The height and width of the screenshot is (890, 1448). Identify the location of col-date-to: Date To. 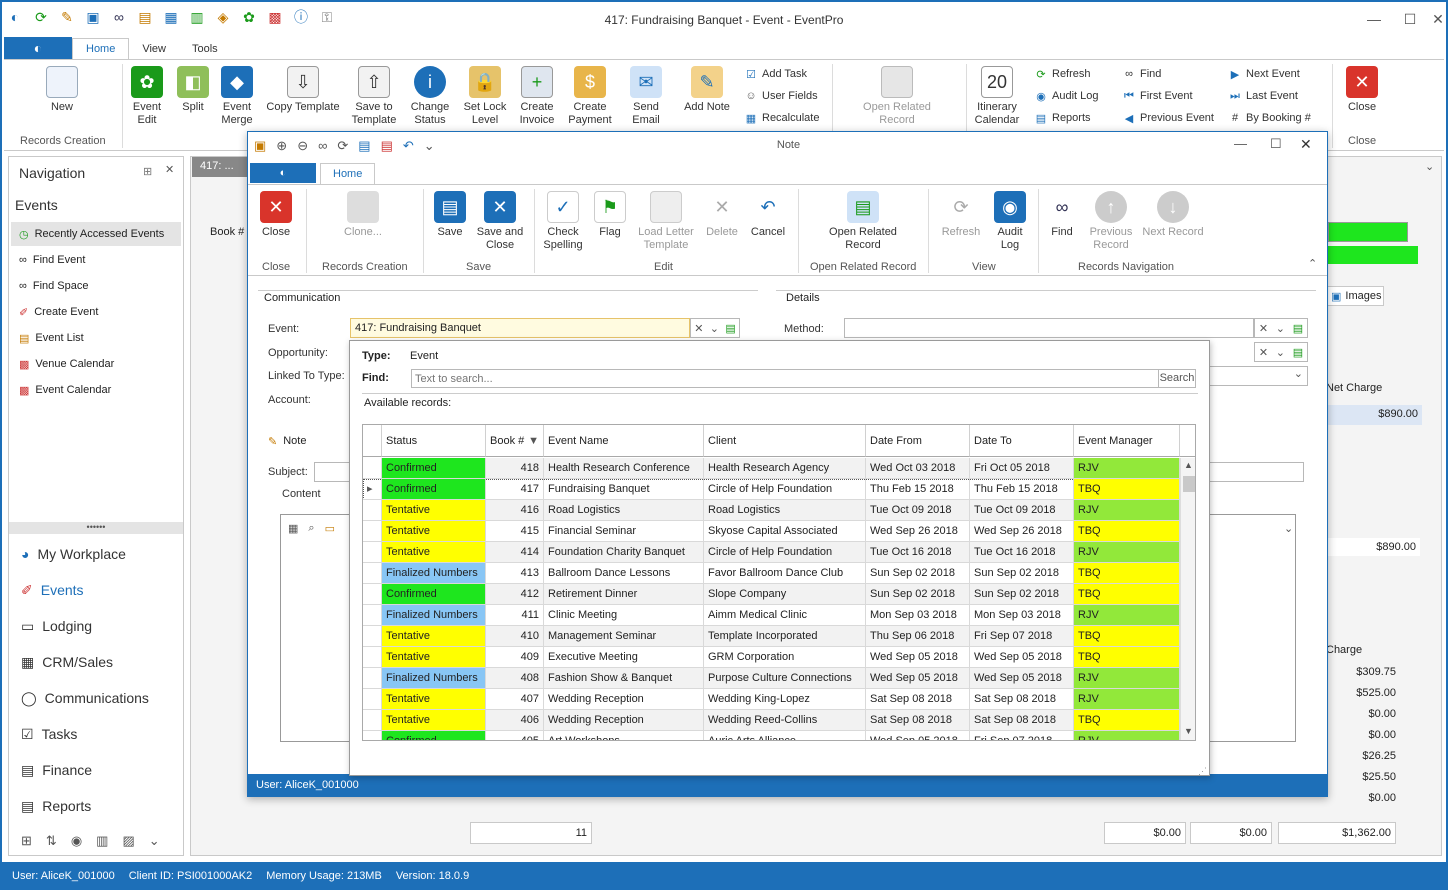
(1022, 441).